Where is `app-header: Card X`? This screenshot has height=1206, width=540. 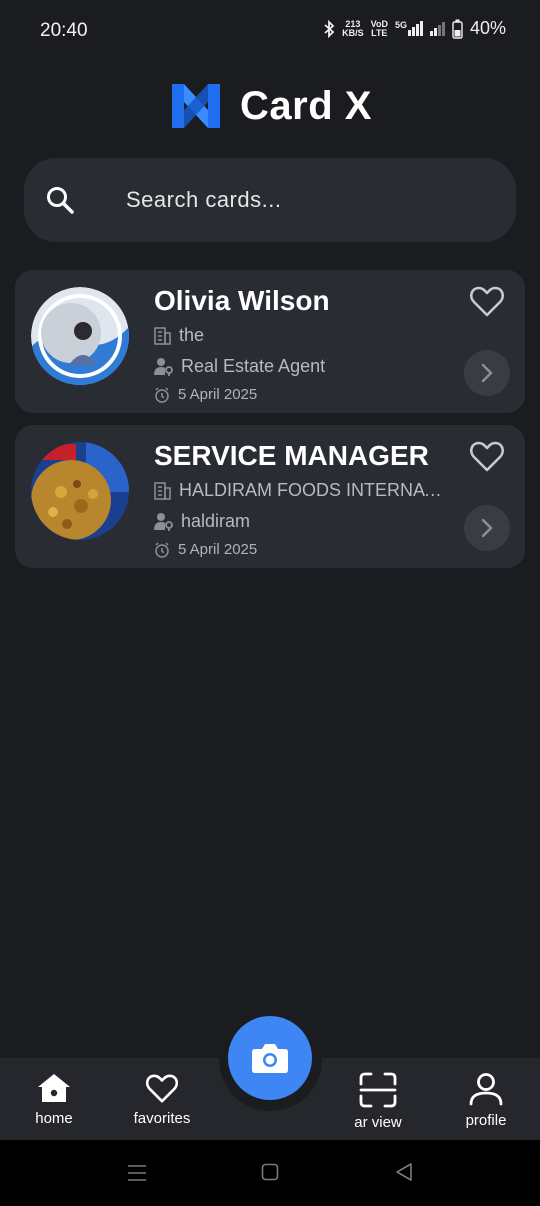
app-header: Card X is located at coordinates (270, 106).